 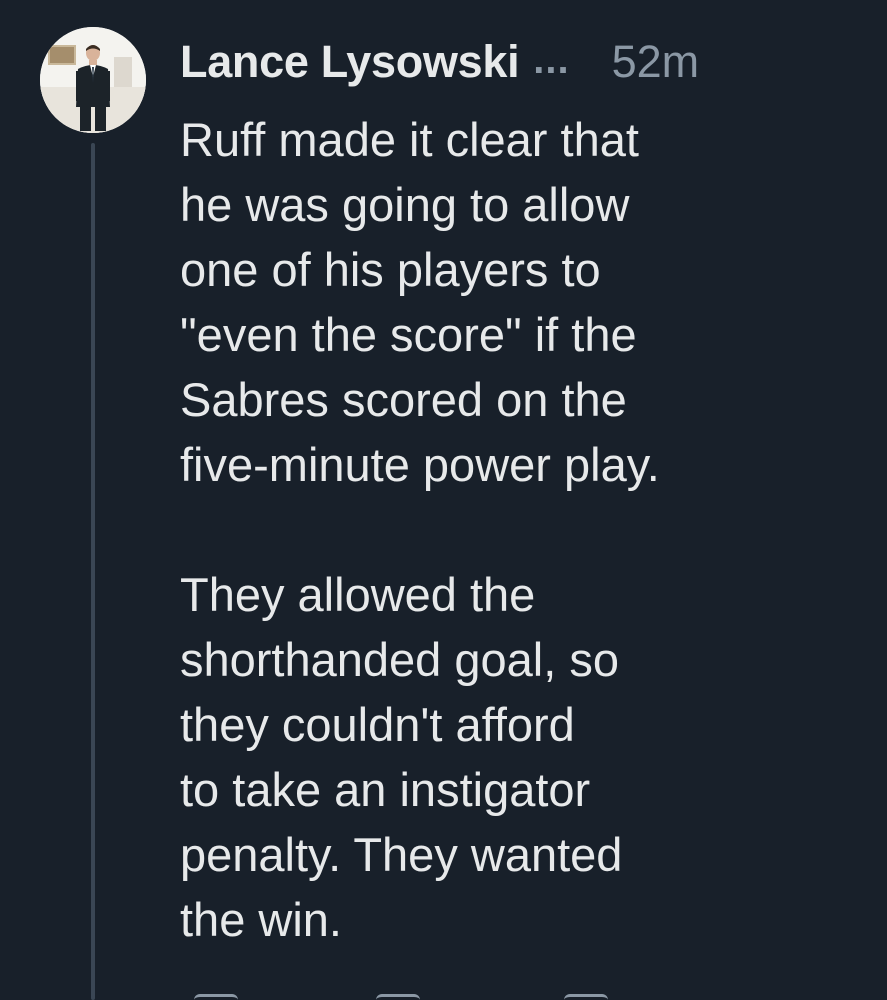 I want to click on post-timestamp: 52m, so click(x=656, y=62).